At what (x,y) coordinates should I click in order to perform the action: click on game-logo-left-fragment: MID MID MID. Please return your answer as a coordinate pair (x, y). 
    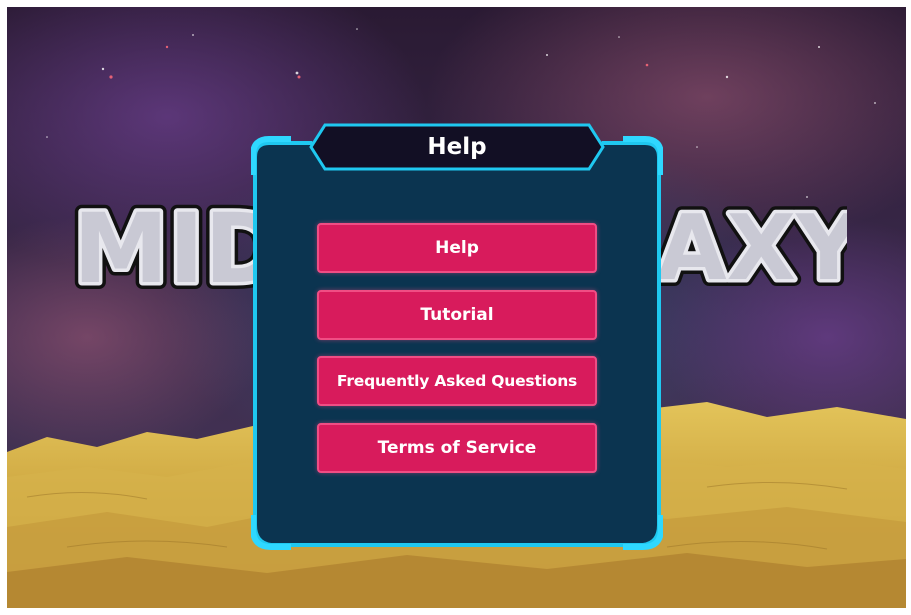
    Looking at the image, I should click on (164, 249).